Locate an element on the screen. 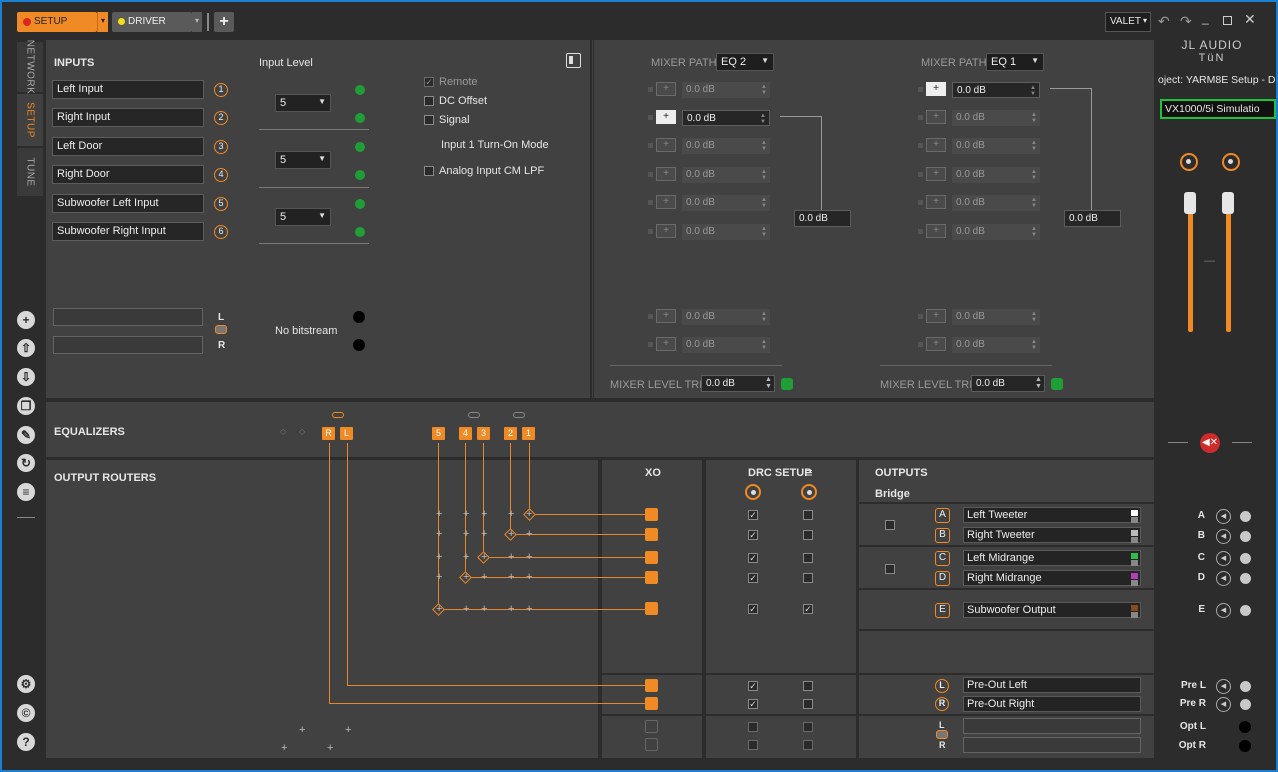  eq-band-1: 1 is located at coordinates (528, 433).